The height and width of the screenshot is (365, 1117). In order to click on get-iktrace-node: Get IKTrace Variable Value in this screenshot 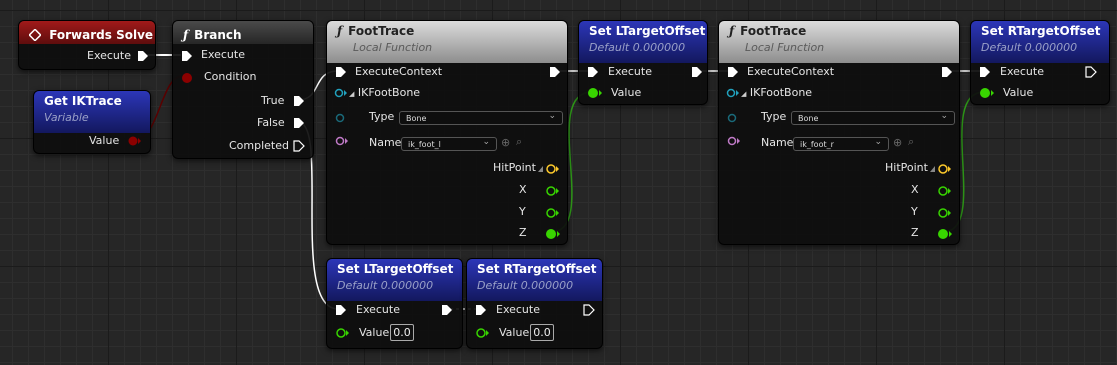, I will do `click(92, 122)`.